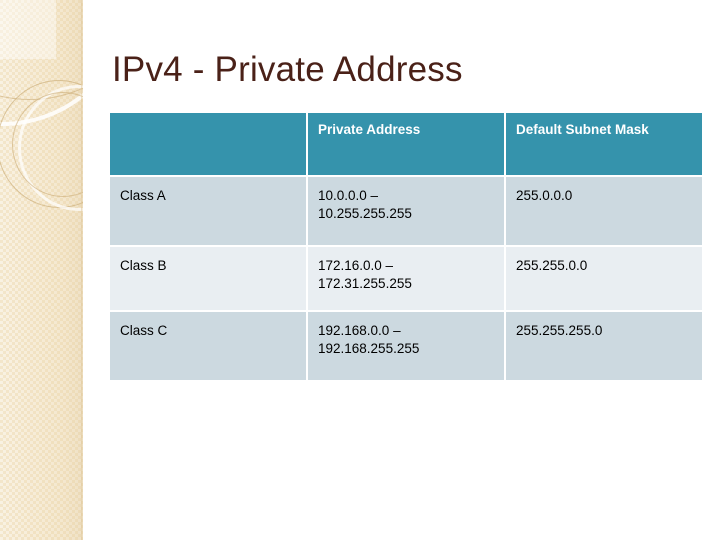  I want to click on table-cell-subnet-mask: 255.255.0.0, so click(604, 278).